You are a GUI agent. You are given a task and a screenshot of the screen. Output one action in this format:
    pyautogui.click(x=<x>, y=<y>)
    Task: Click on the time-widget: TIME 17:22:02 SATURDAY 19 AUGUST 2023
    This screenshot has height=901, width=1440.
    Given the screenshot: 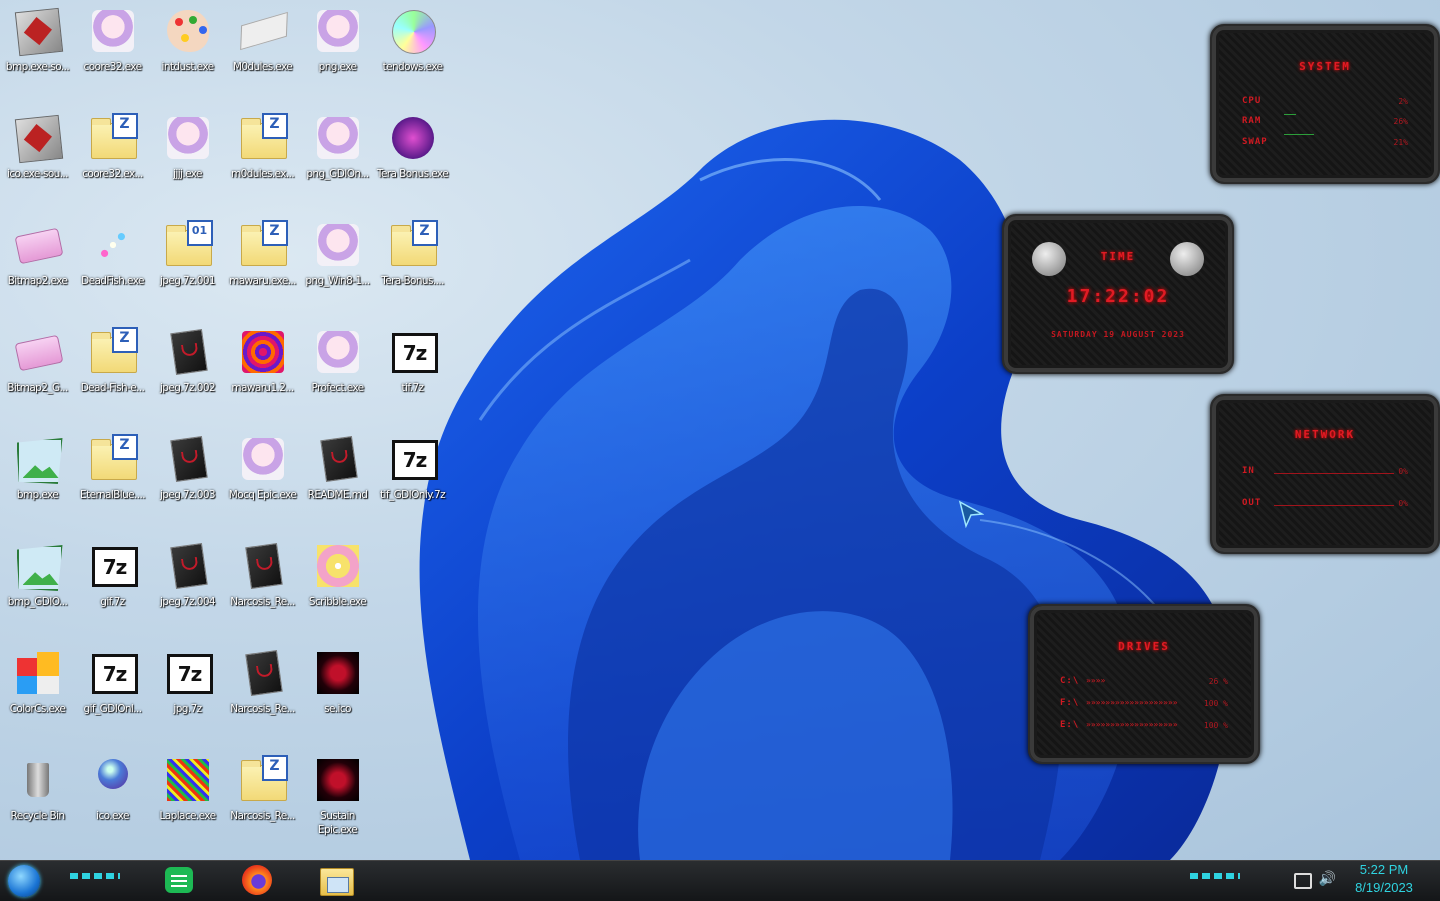 What is the action you would take?
    pyautogui.click(x=1118, y=294)
    